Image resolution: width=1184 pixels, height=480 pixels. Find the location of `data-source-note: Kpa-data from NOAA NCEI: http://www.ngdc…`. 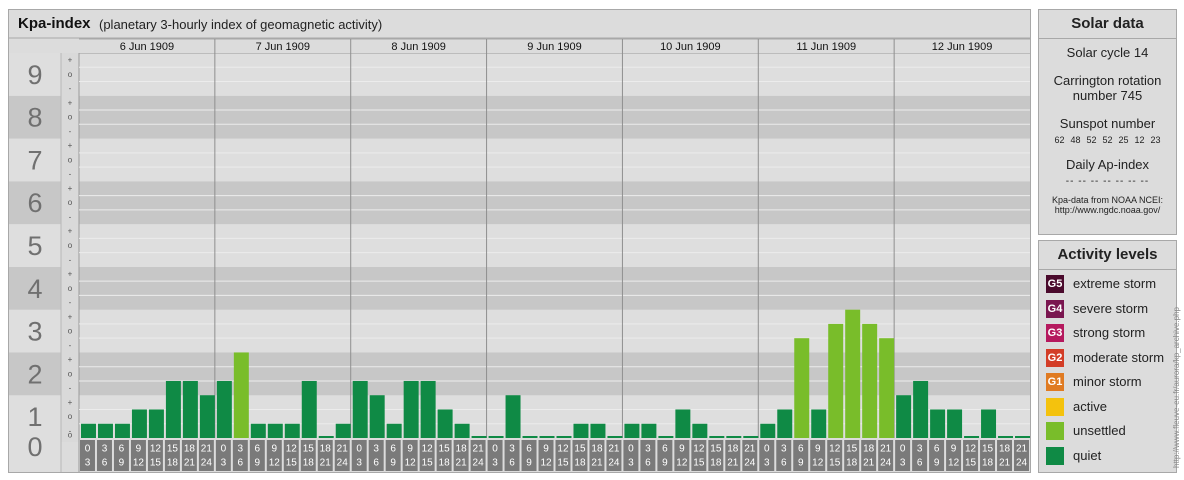

data-source-note: Kpa-data from NOAA NCEI: http://www.ngdc… is located at coordinates (1107, 205).